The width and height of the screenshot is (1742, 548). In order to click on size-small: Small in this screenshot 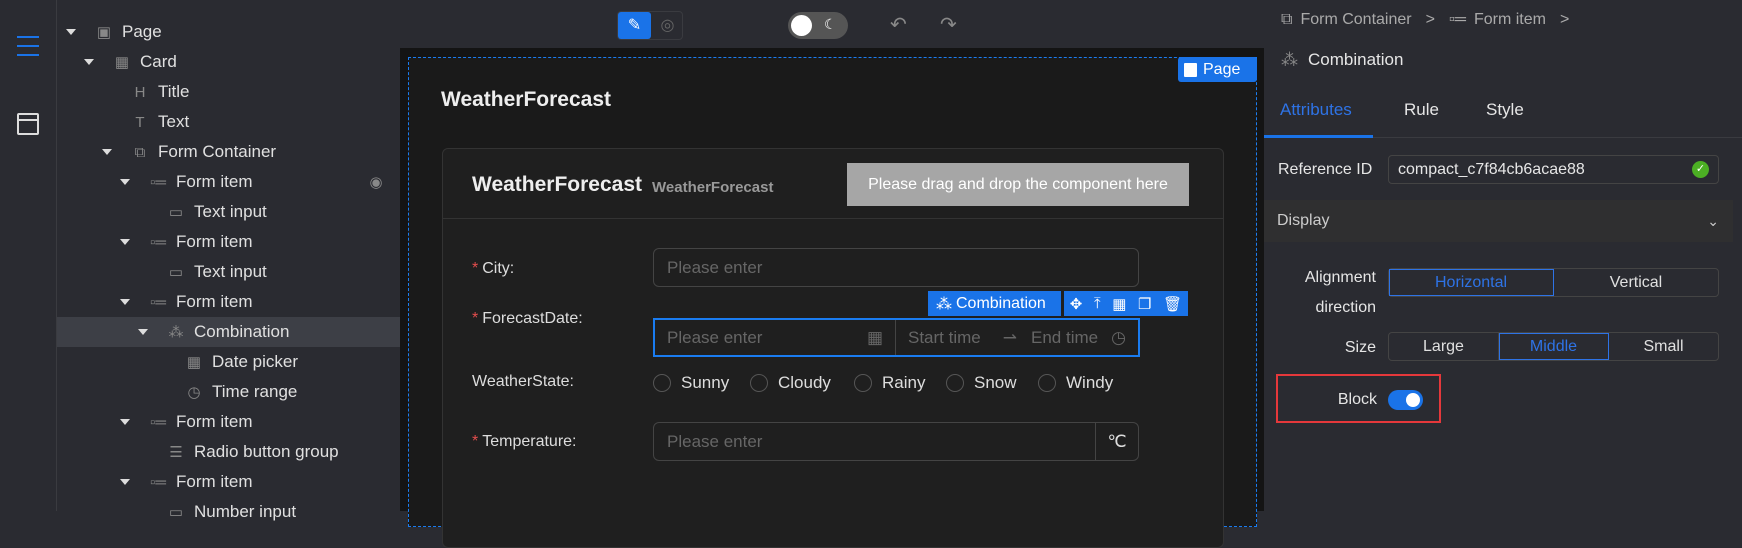, I will do `click(1663, 346)`.